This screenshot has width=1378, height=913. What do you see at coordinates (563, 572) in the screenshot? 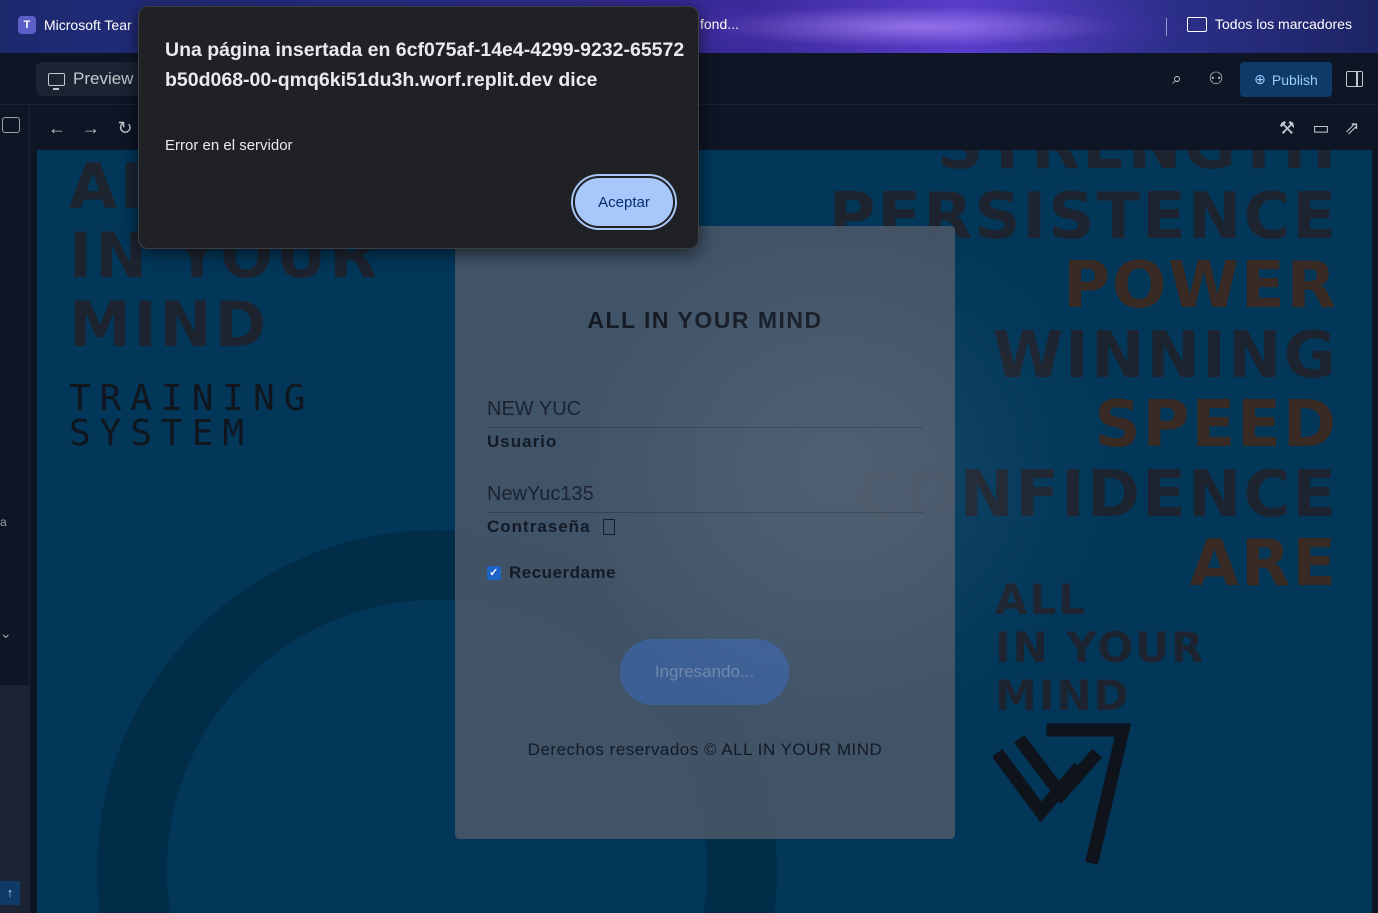
I see `remember-me-label: Recuerdame` at bounding box center [563, 572].